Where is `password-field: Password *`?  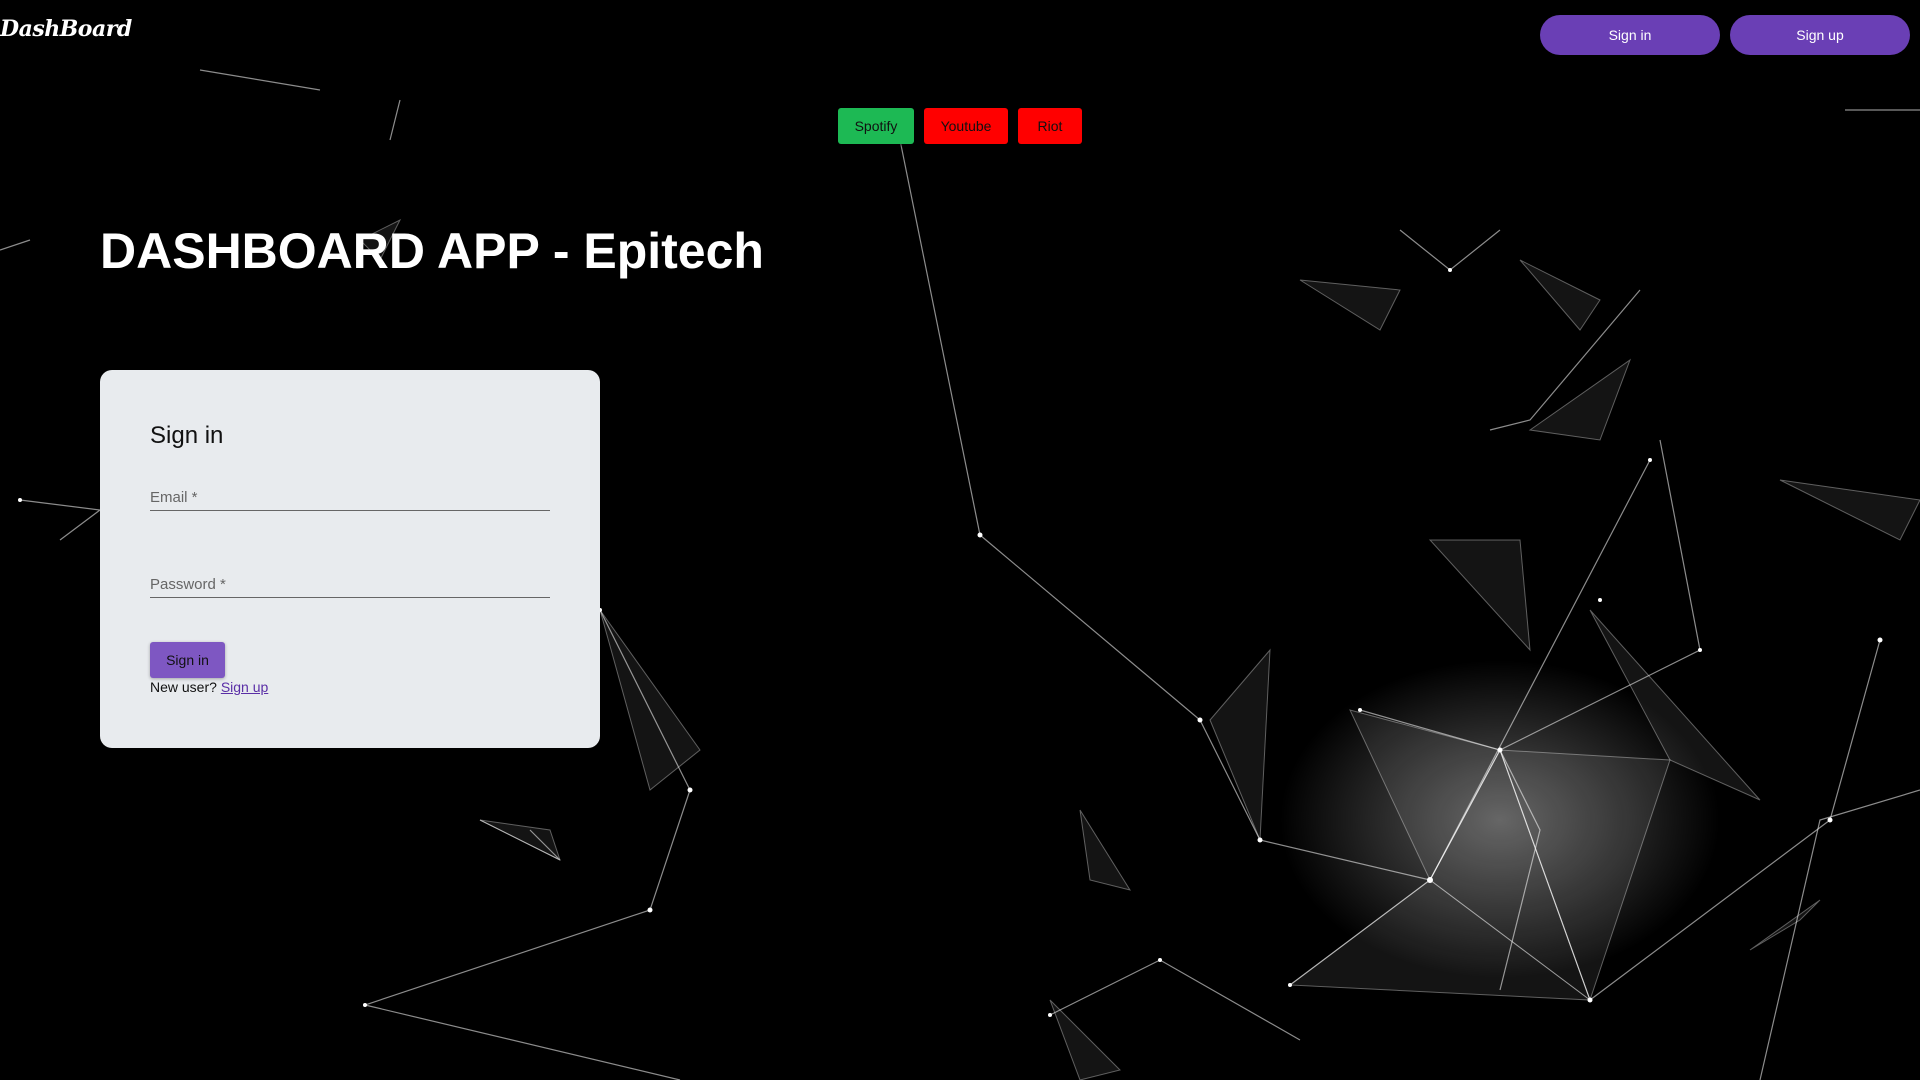
password-field: Password * is located at coordinates (352, 583).